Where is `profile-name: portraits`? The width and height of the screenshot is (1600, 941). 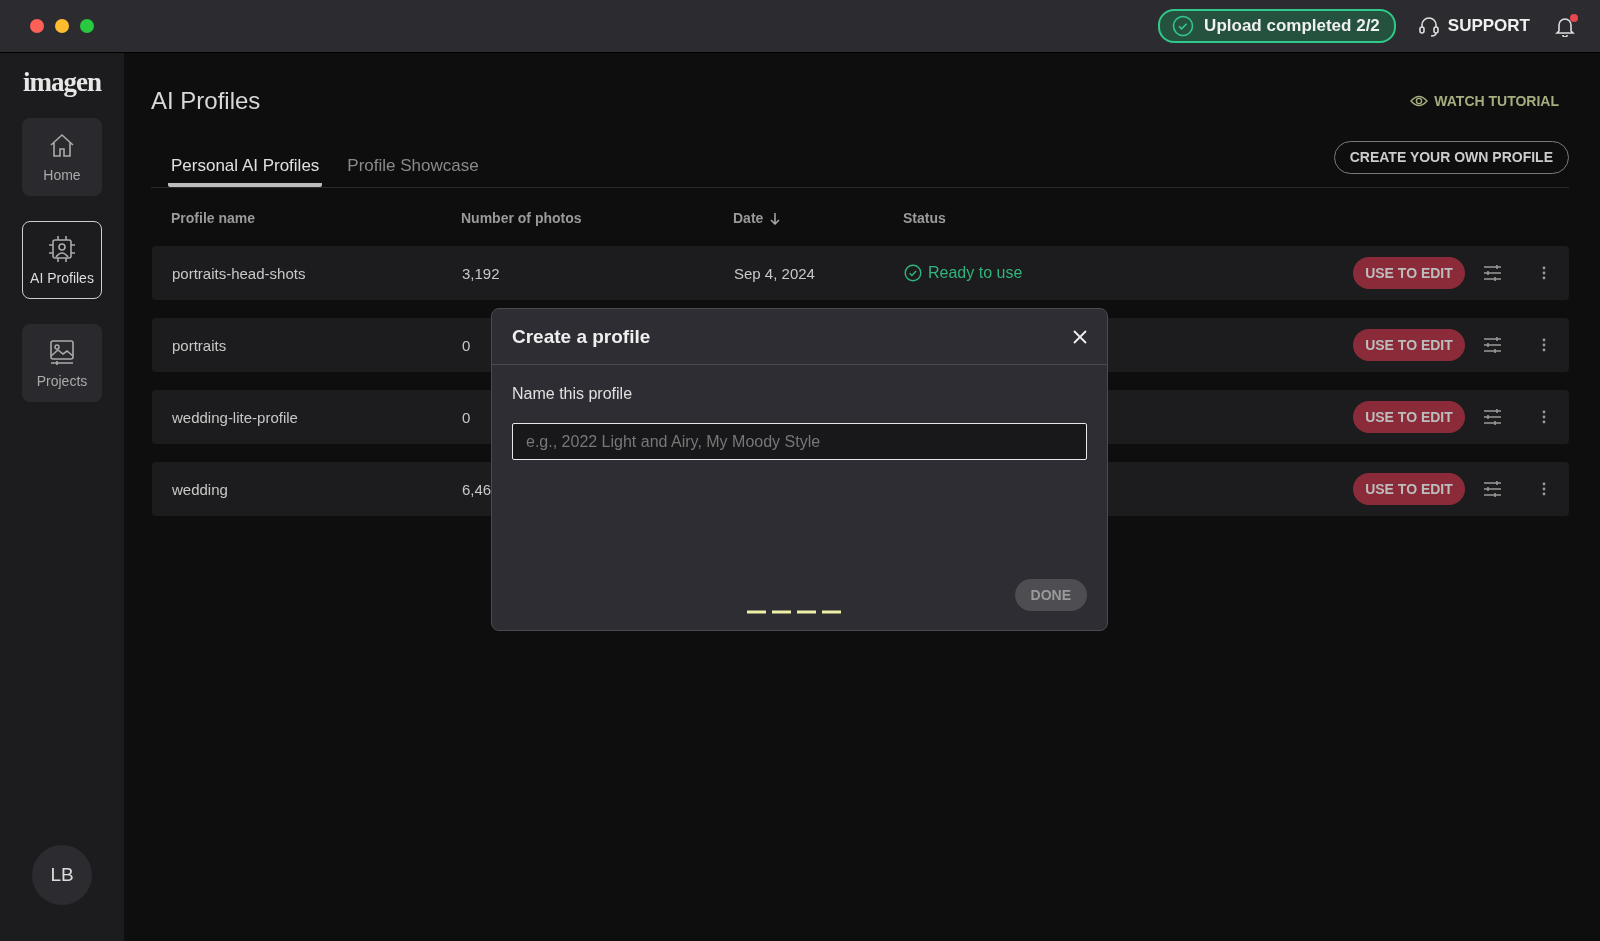
profile-name: portraits is located at coordinates (199, 345).